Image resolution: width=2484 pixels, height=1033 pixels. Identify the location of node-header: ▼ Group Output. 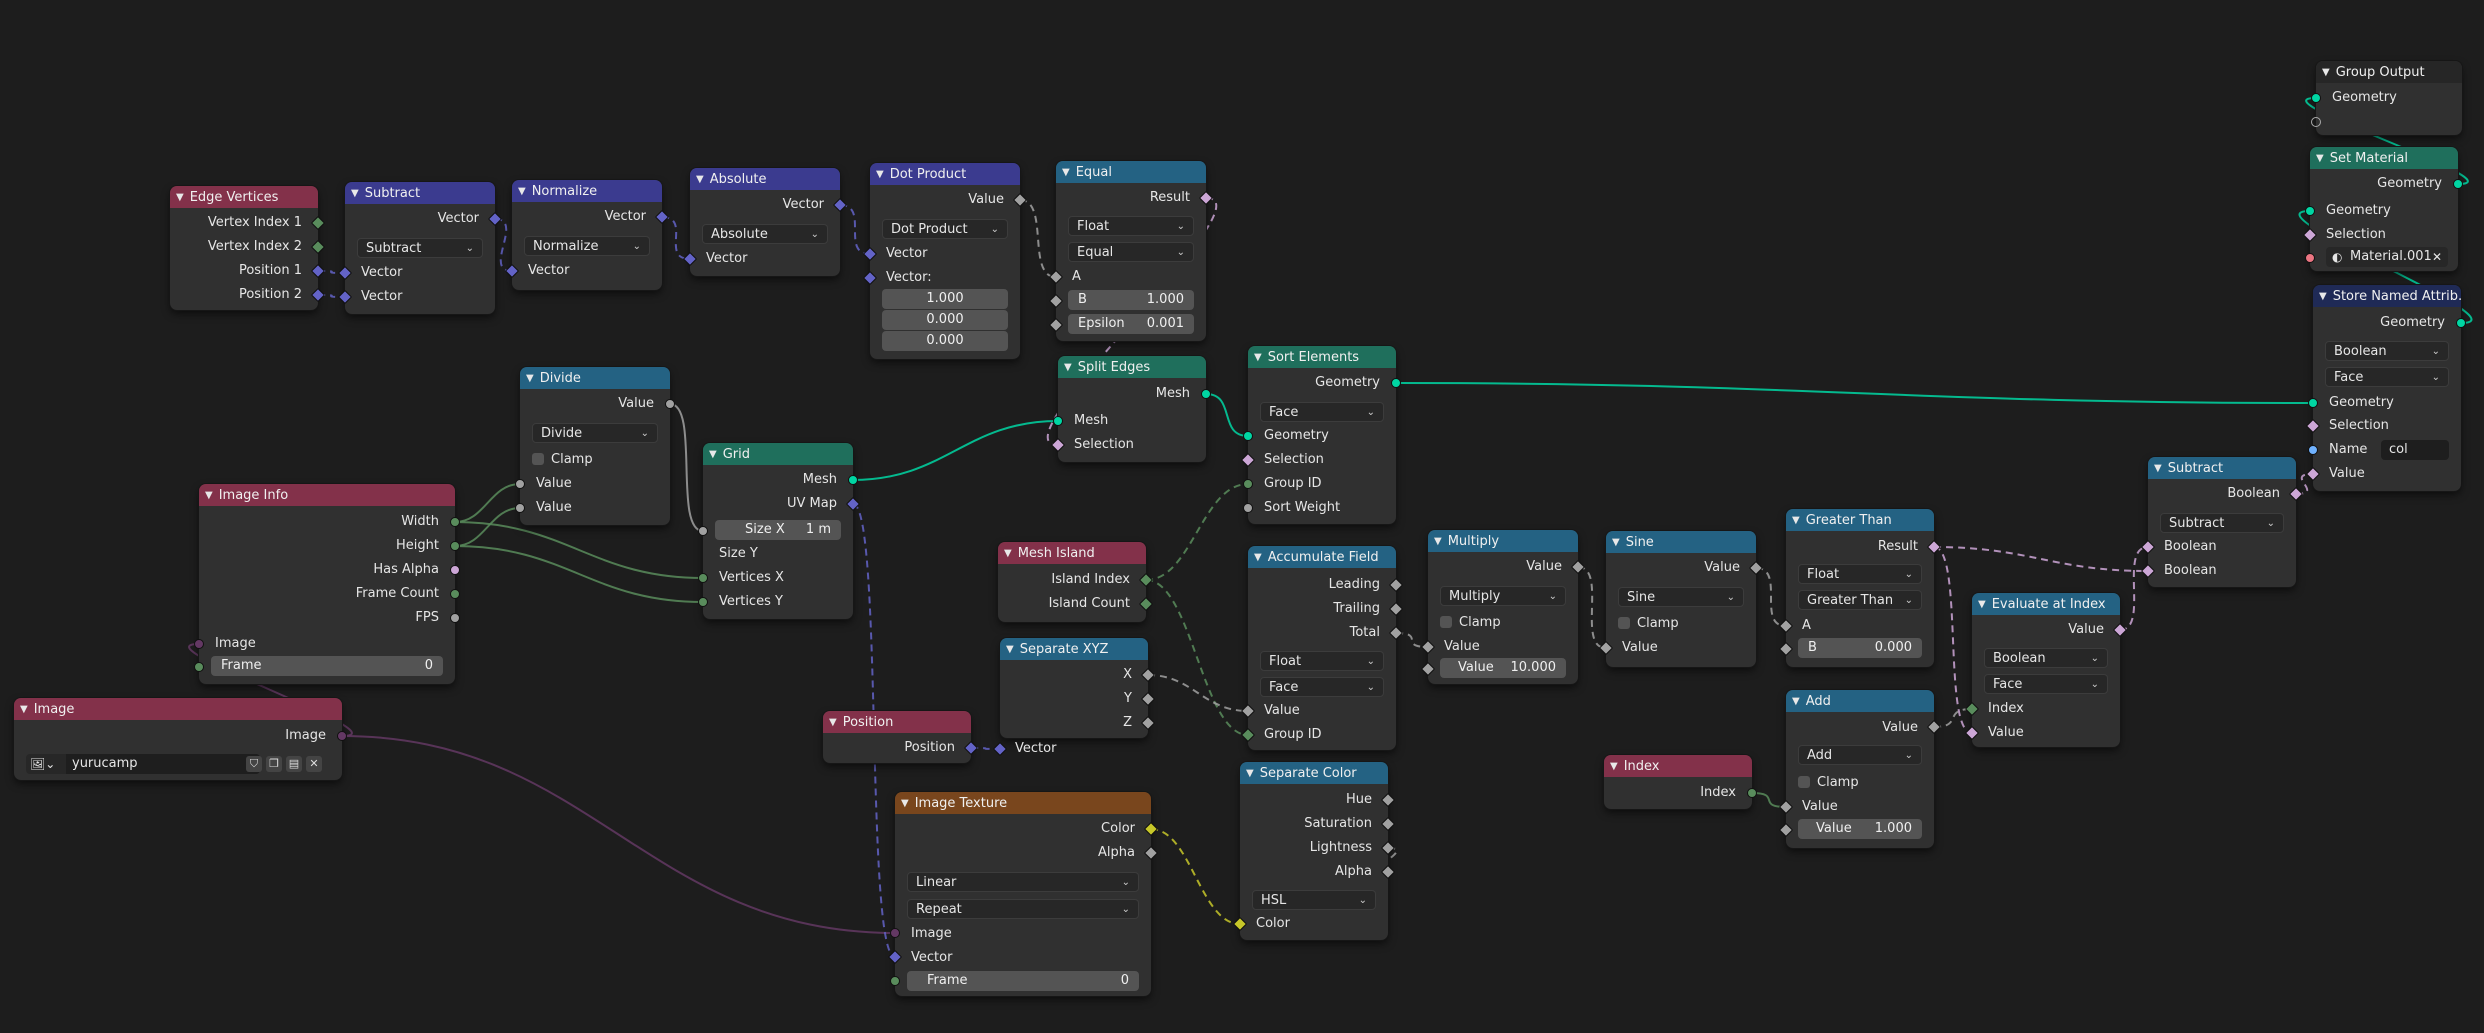
(2389, 72).